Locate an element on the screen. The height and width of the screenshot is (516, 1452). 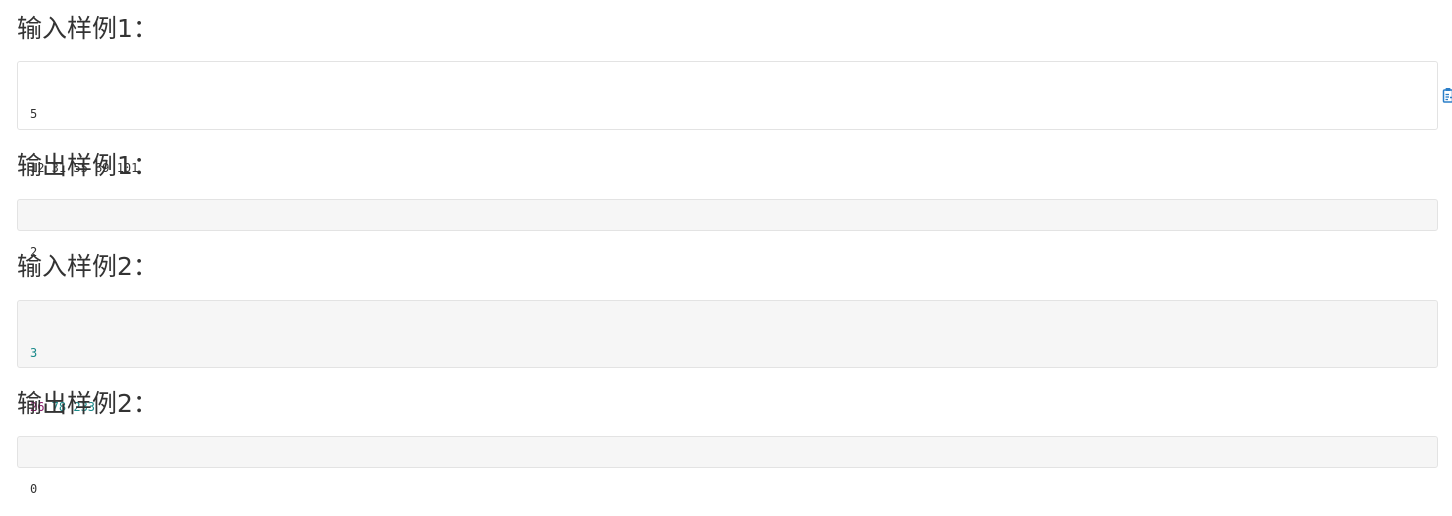
code-block-output-sample-1: 2 is located at coordinates (727, 229).